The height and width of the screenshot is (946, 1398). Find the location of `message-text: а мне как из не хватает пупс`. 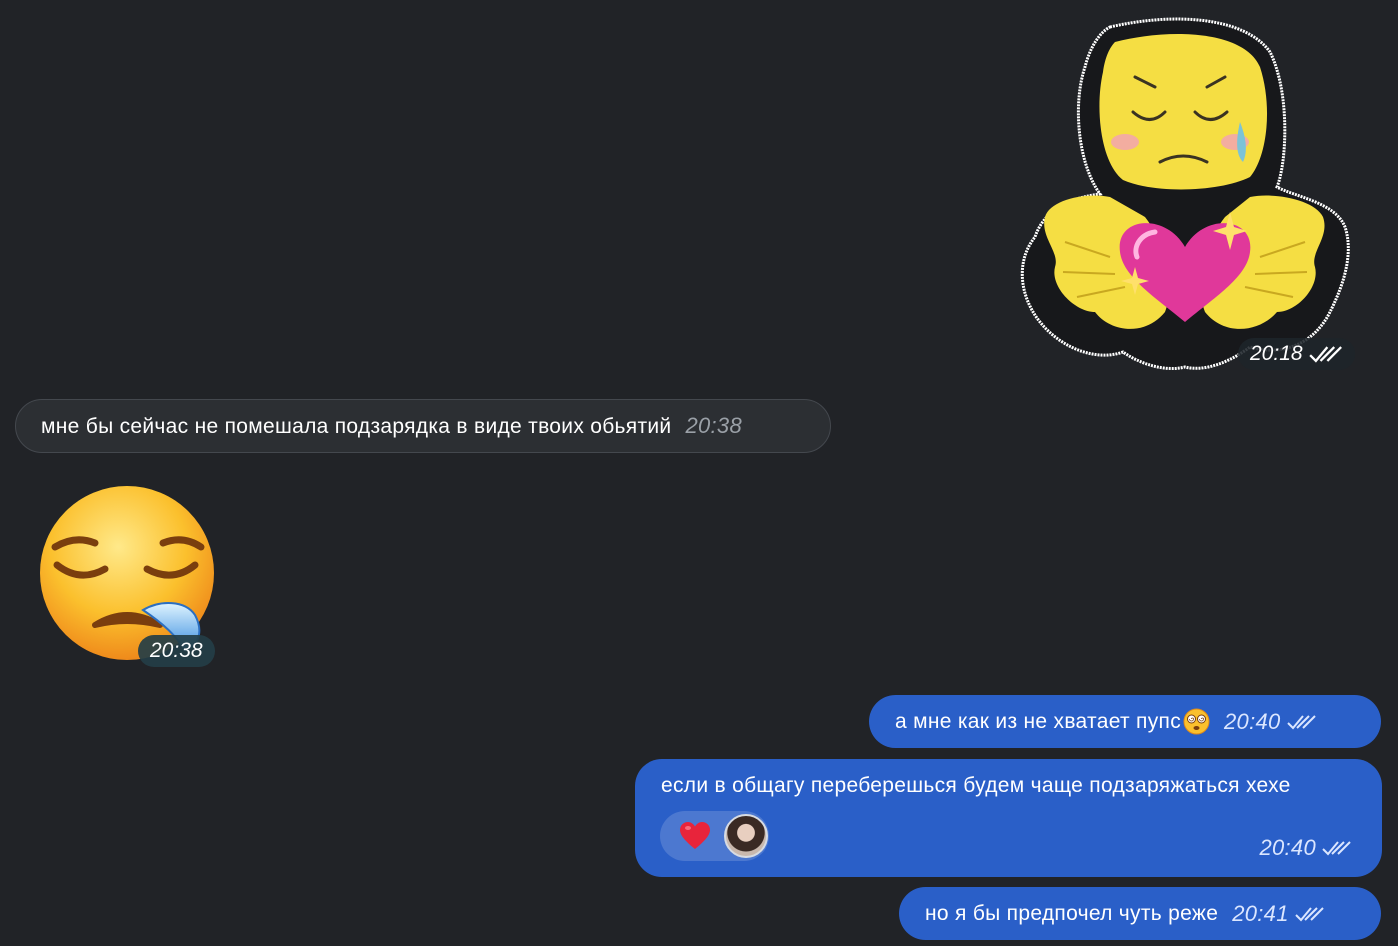

message-text: а мне как из не хватает пупс is located at coordinates (1038, 721).